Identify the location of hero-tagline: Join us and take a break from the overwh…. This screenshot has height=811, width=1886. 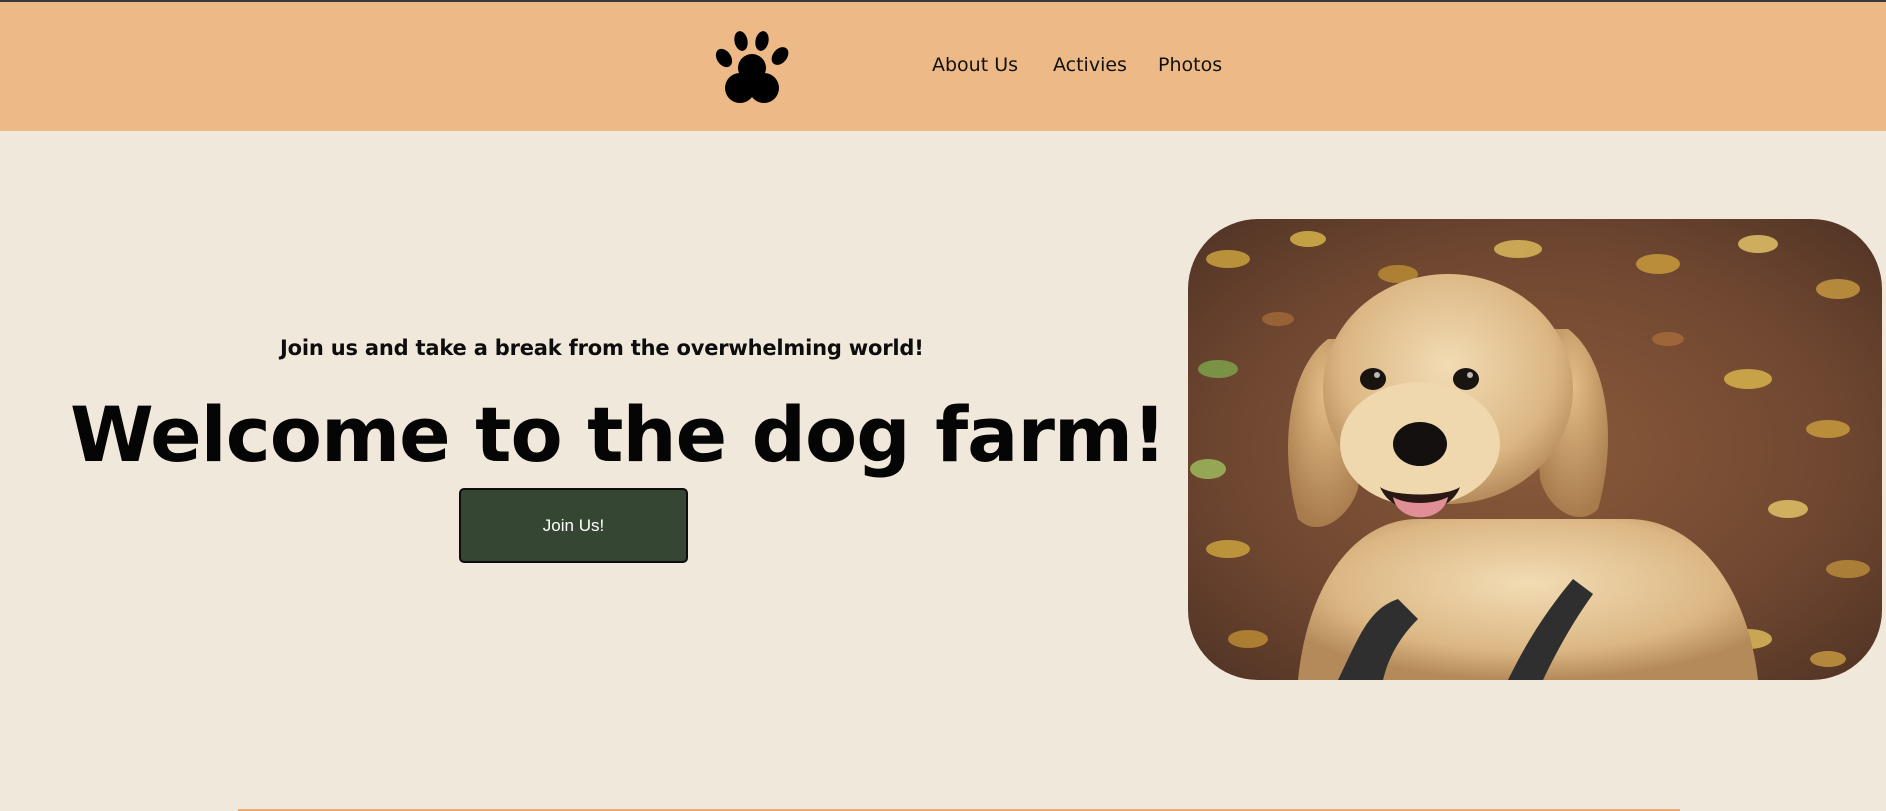
(602, 348).